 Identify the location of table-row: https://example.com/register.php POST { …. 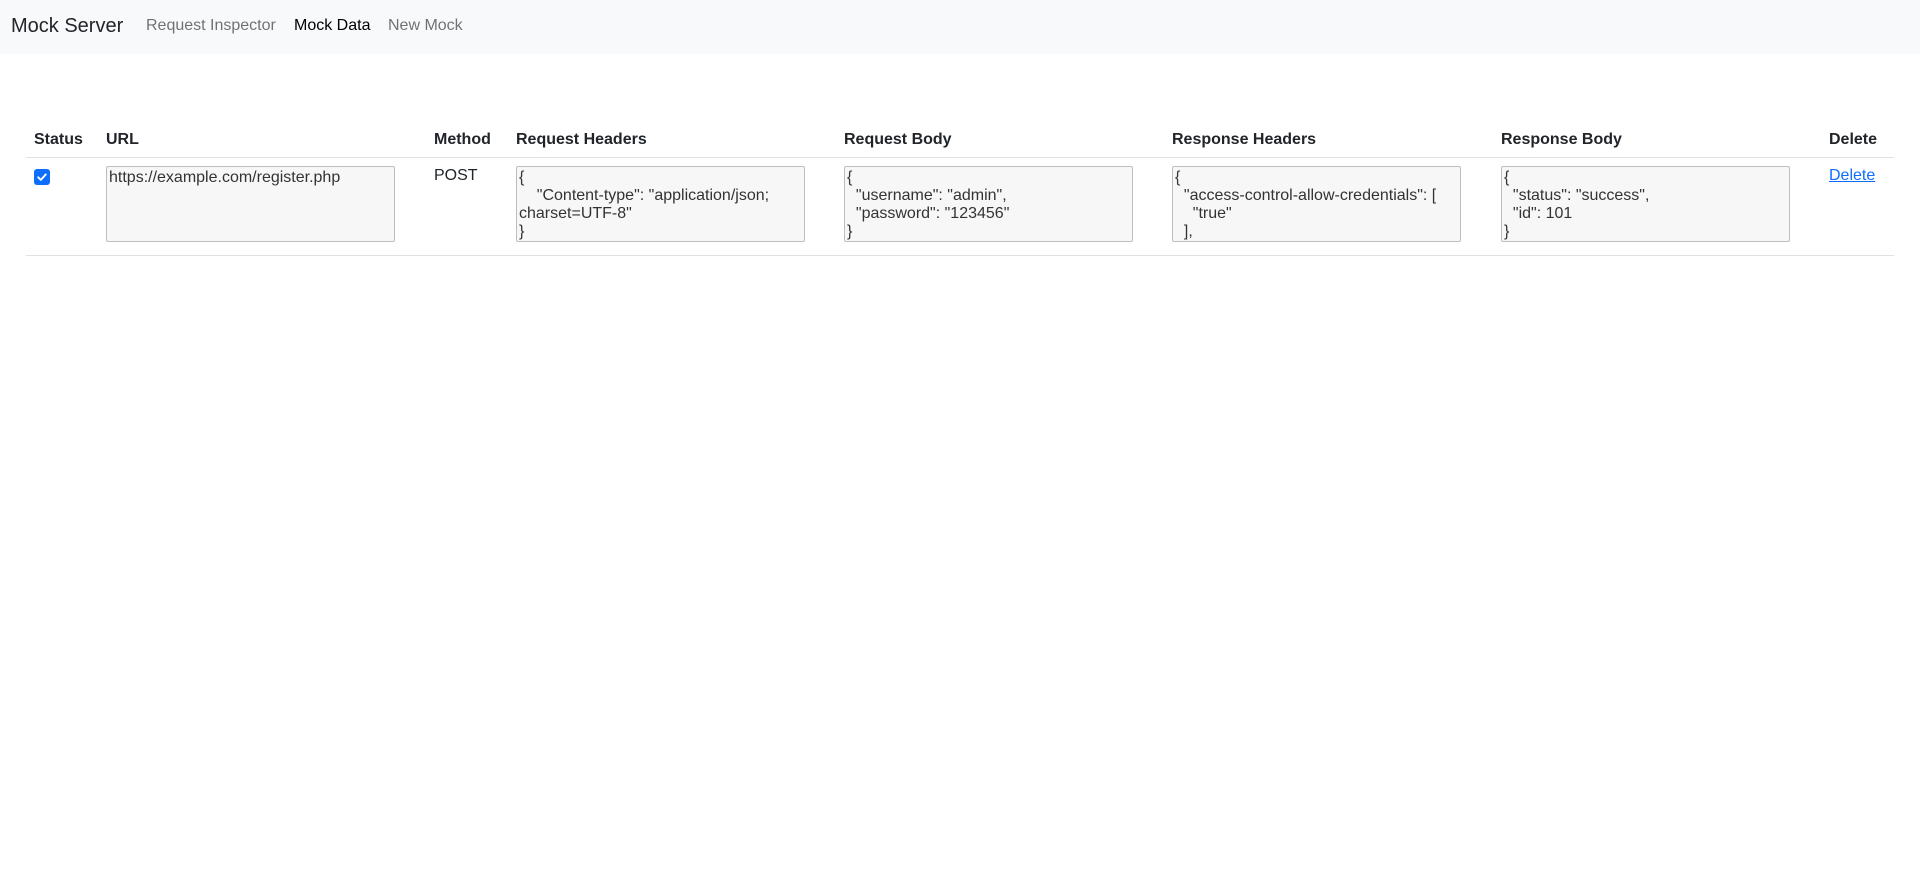
(960, 206).